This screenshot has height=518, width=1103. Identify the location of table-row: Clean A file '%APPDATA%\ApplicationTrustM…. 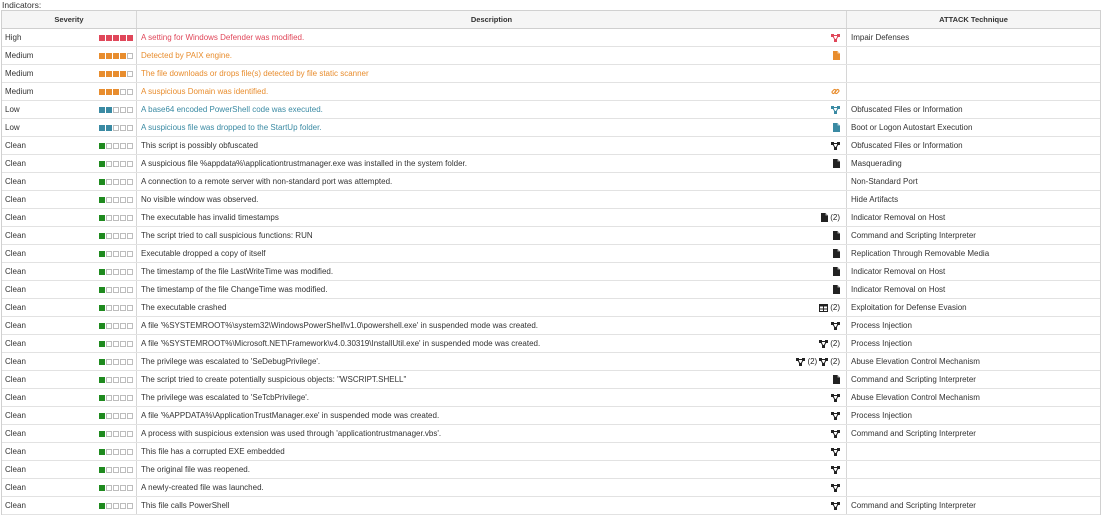
(551, 416).